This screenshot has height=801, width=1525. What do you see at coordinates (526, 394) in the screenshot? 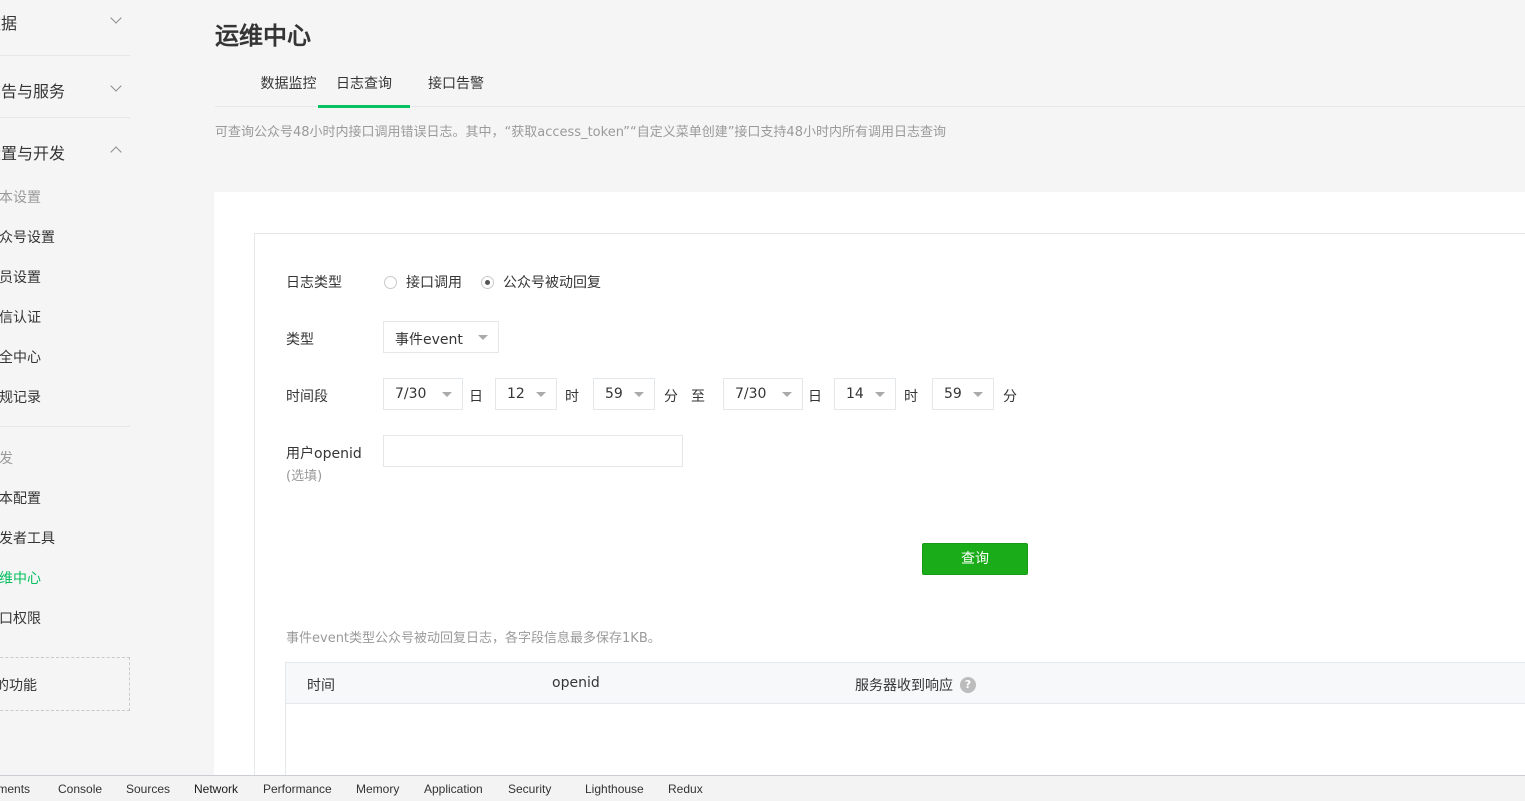
I see `start-hour-select: 12` at bounding box center [526, 394].